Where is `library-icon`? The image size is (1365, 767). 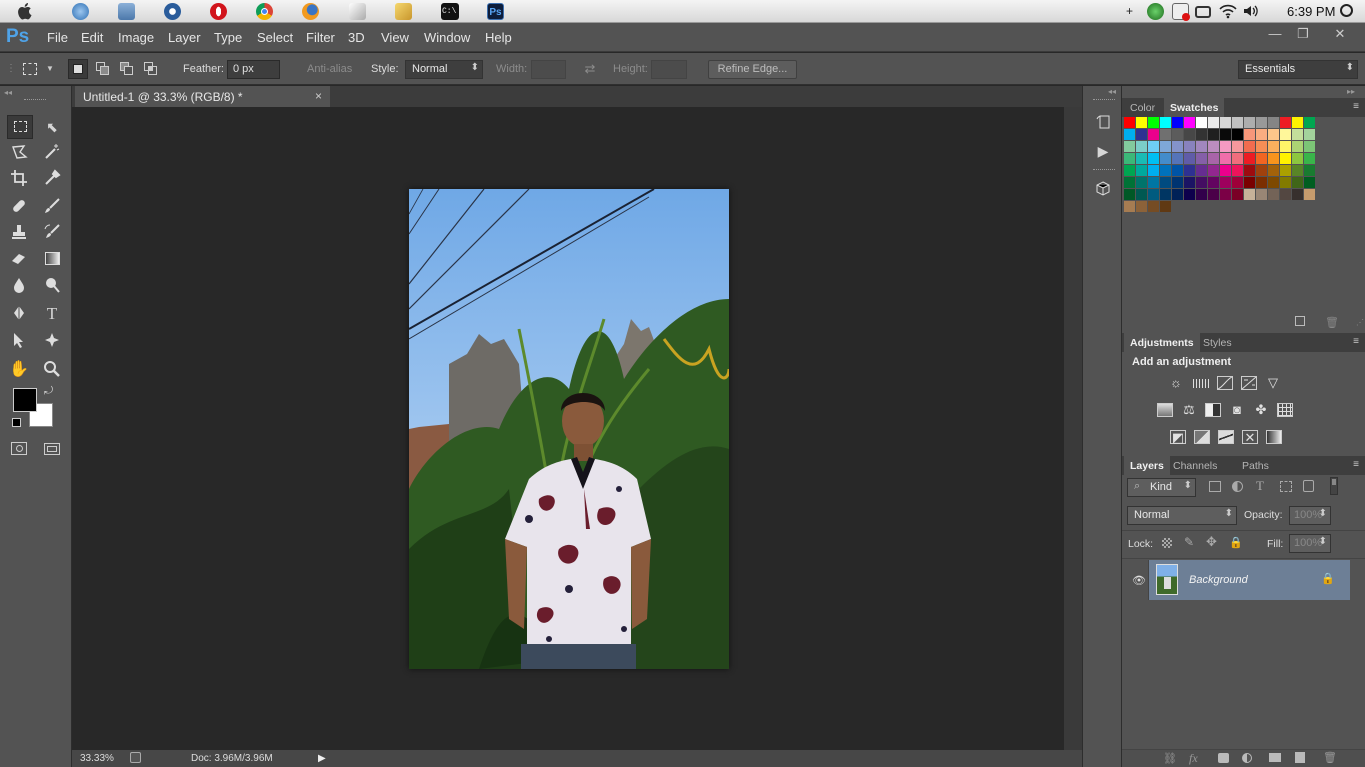
library-icon is located at coordinates (126, 11).